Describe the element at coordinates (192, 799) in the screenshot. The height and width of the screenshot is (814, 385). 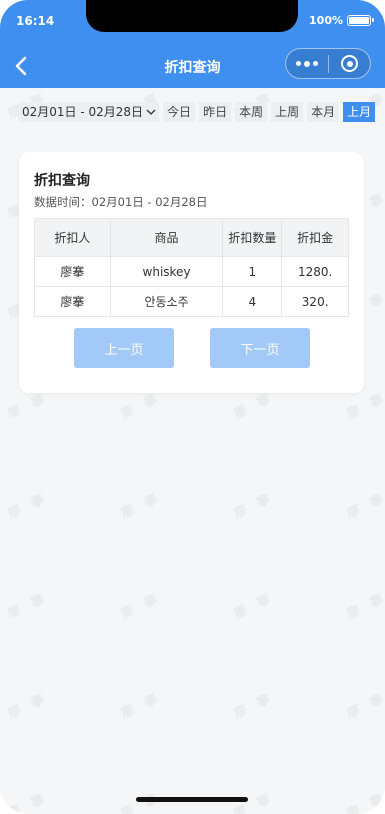
I see `home-indicator` at that location.